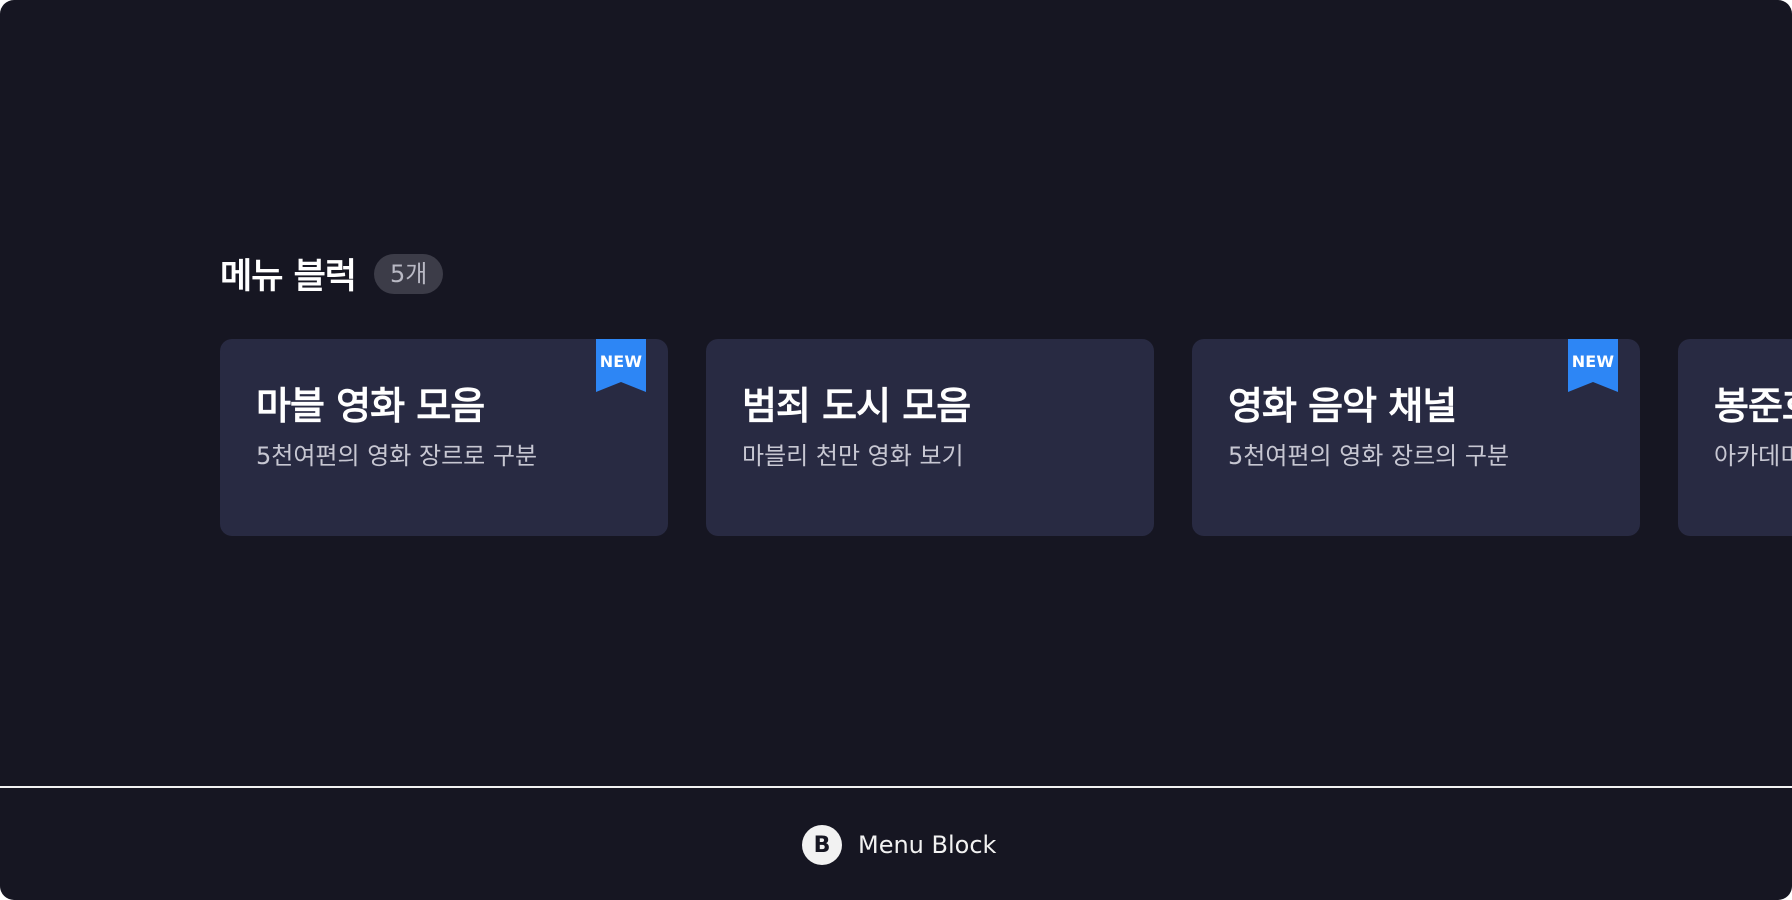  I want to click on section-title: 메뉴 블럭, so click(288, 277).